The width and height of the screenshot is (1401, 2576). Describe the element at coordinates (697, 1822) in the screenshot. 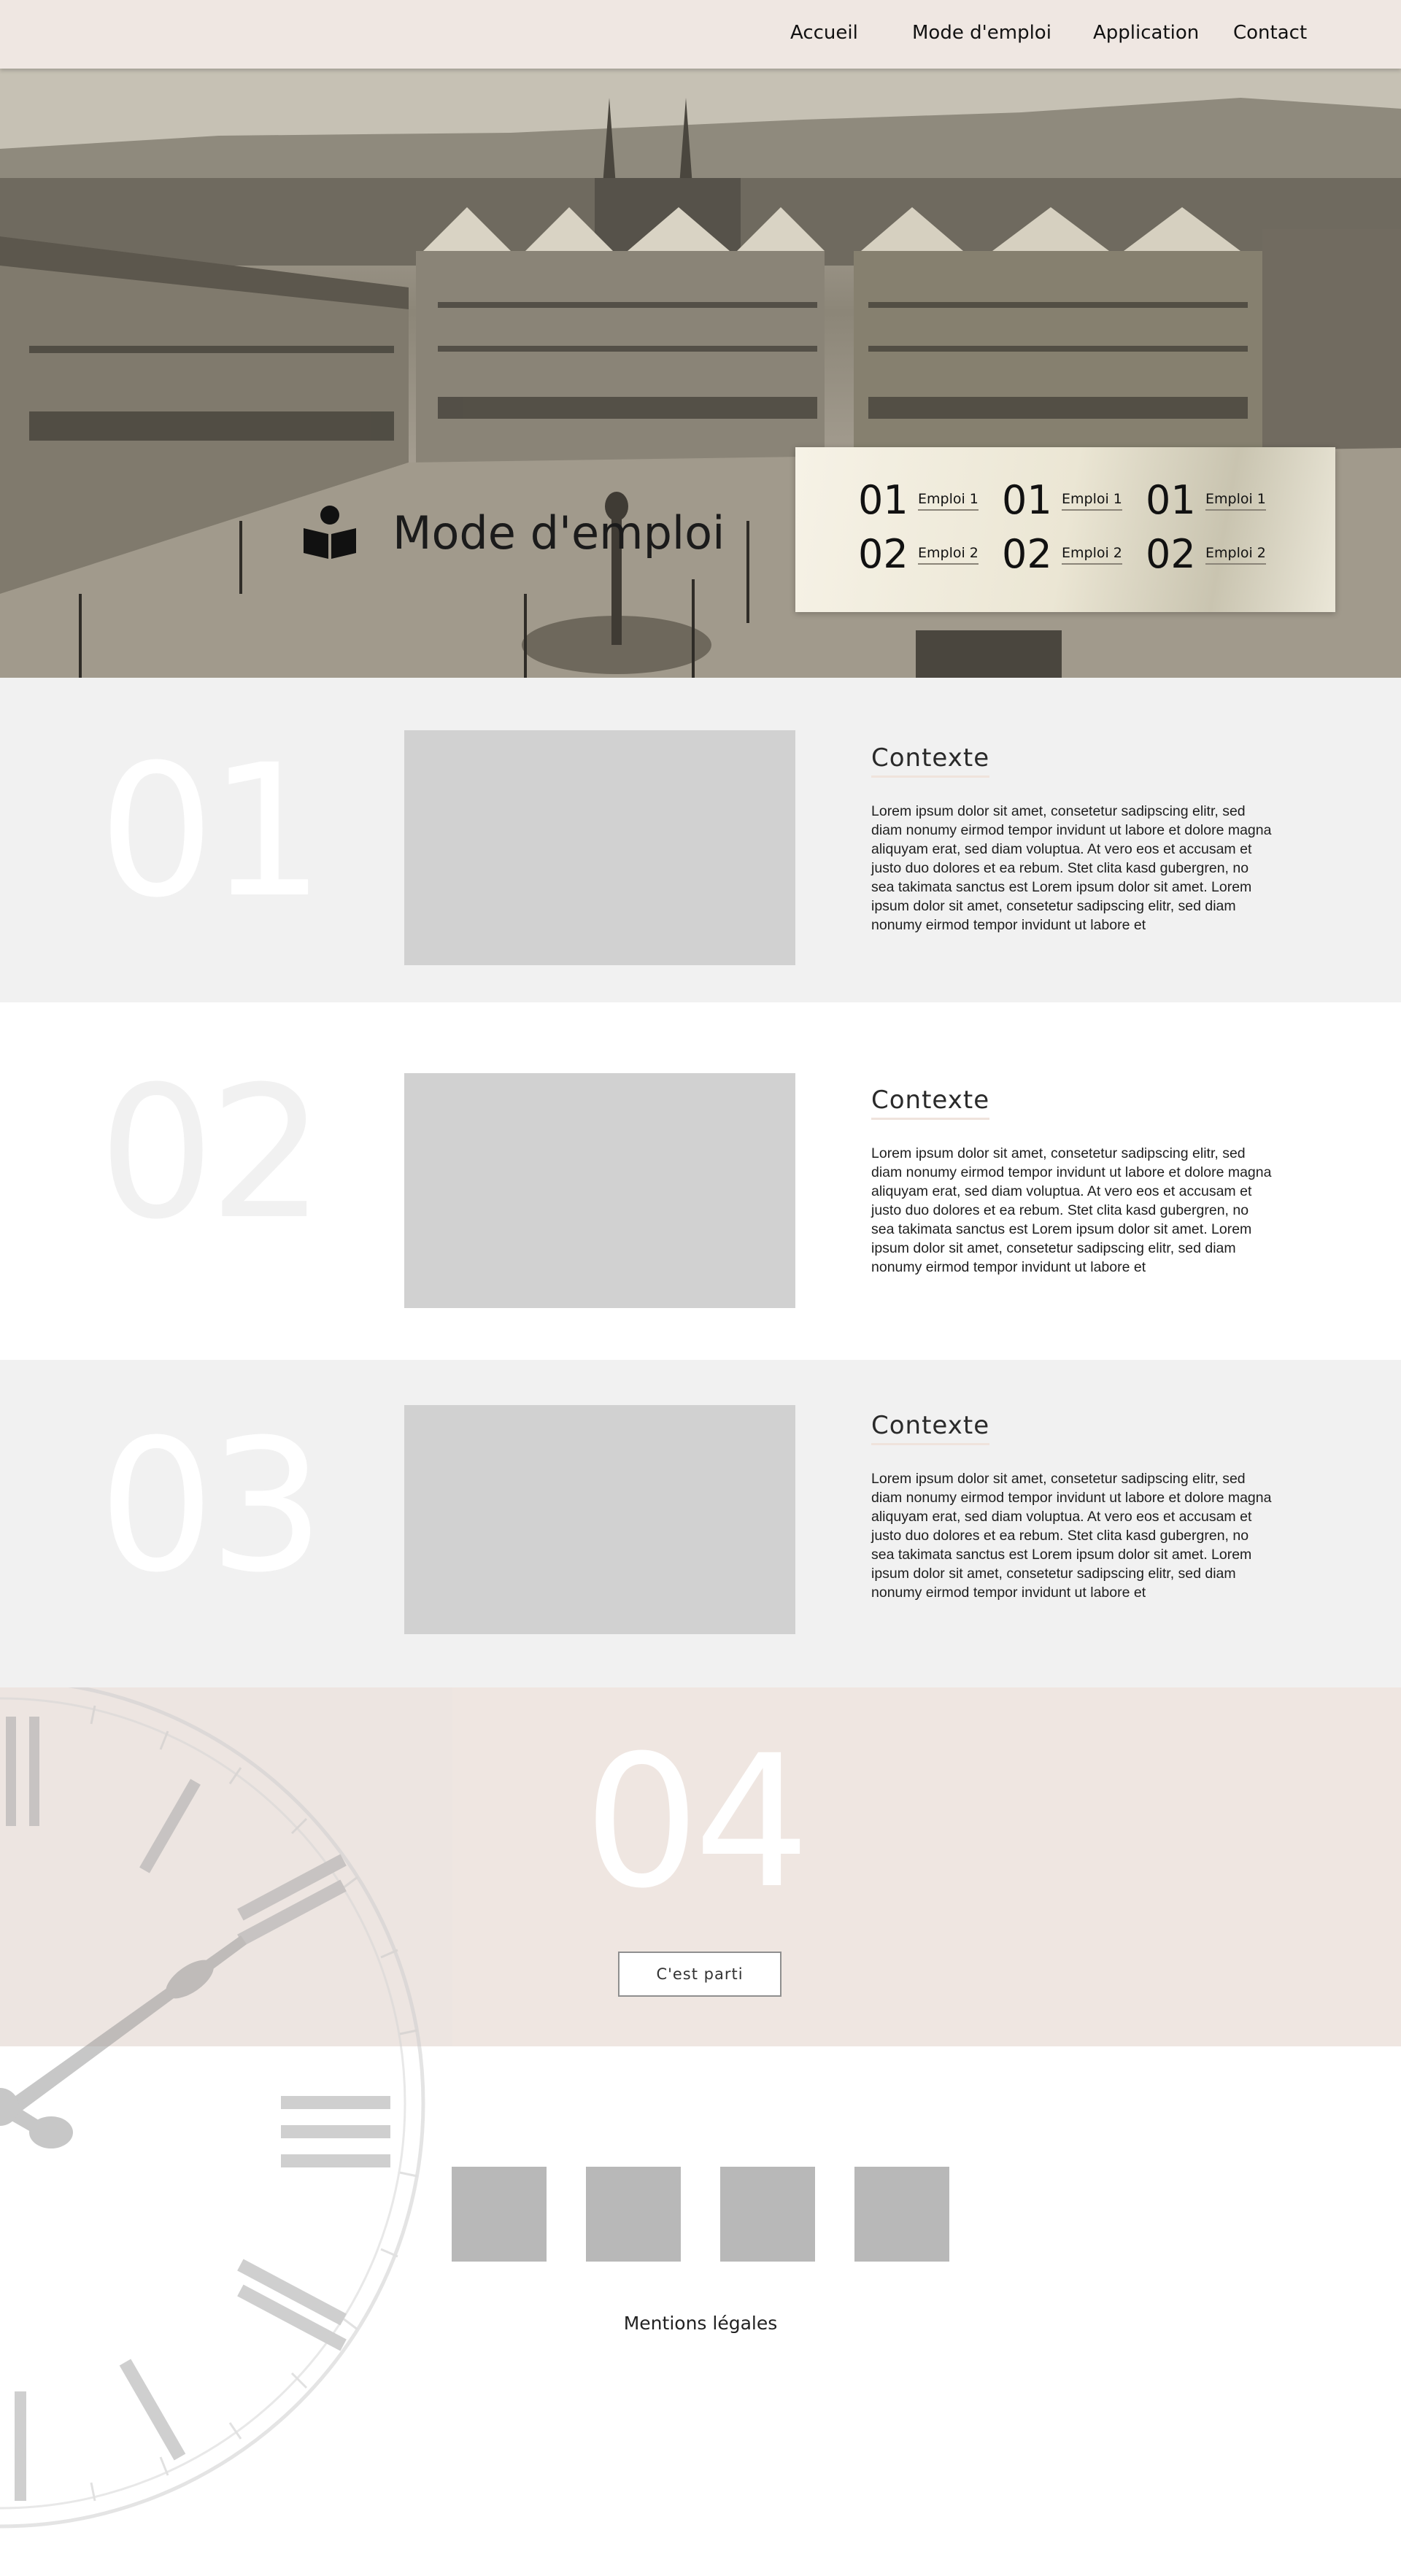

I see `cta-number: 04` at that location.